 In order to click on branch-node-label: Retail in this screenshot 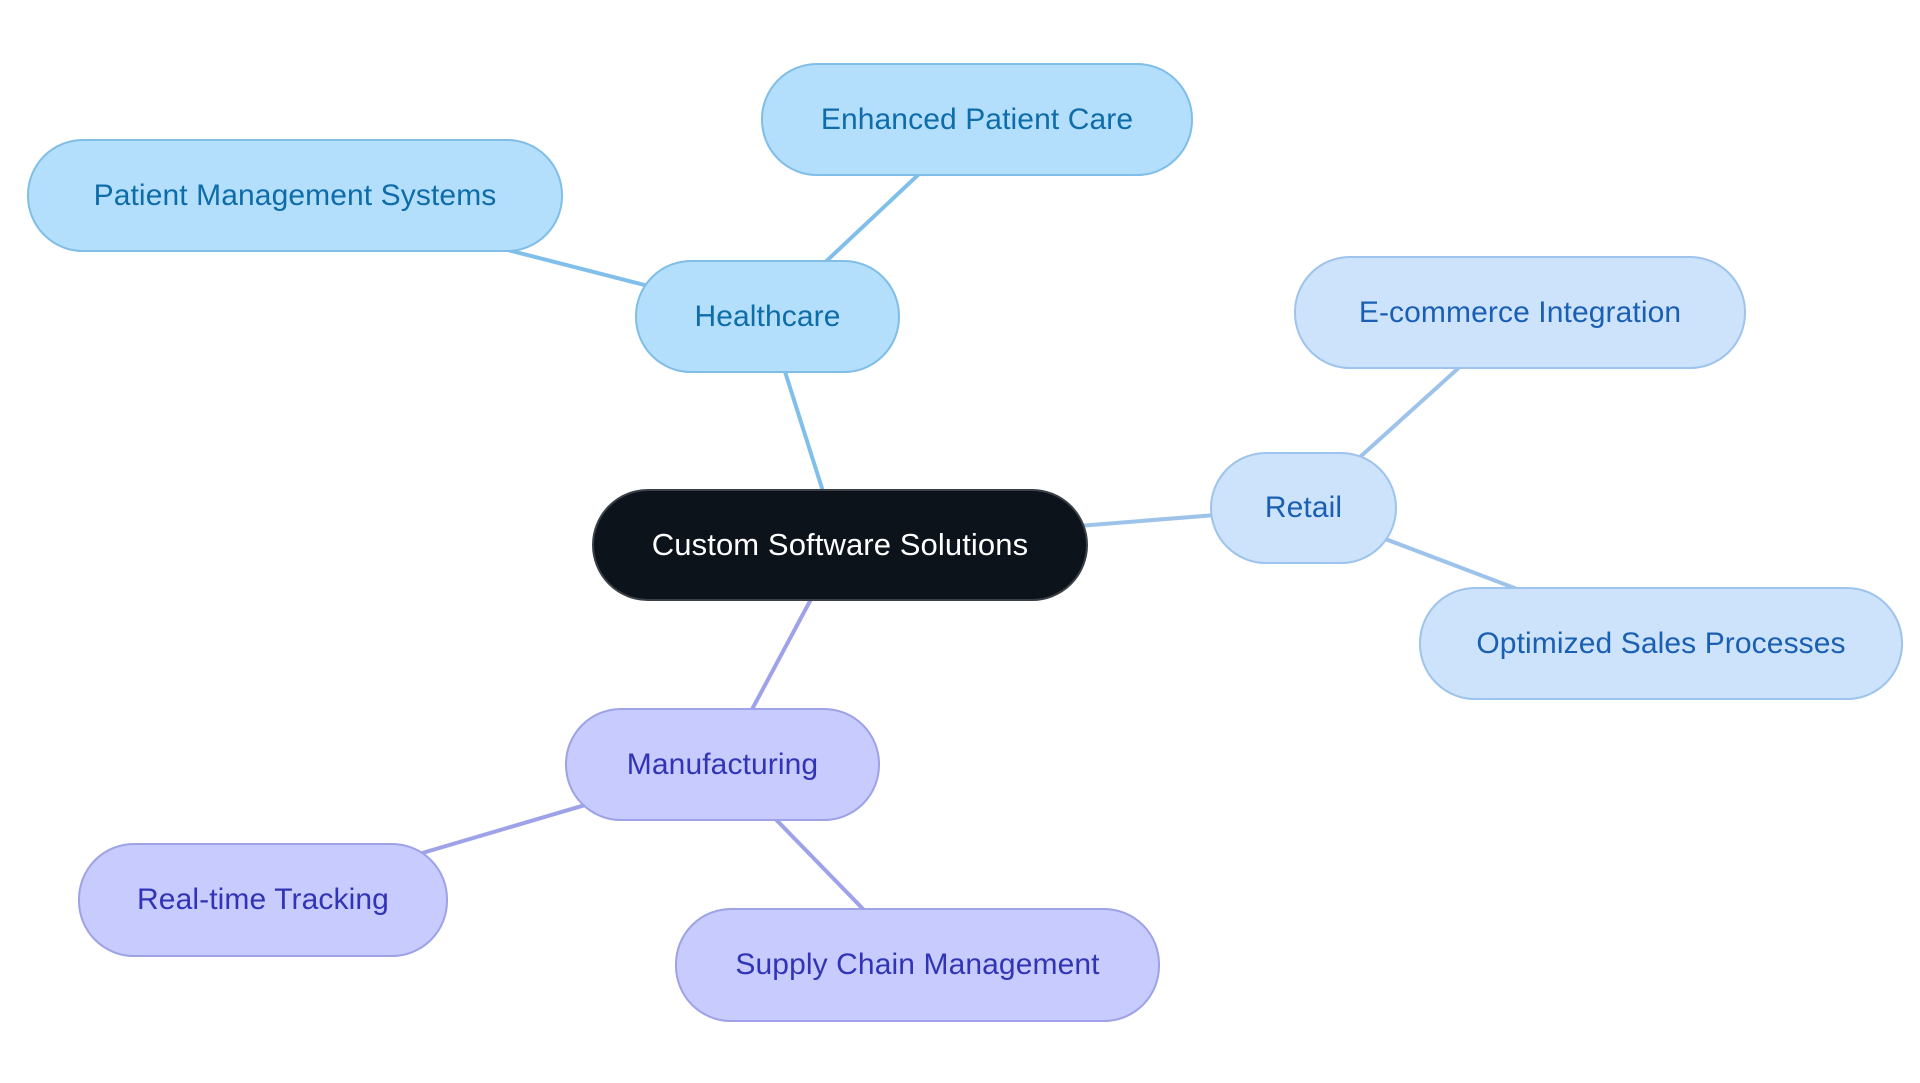, I will do `click(1303, 507)`.